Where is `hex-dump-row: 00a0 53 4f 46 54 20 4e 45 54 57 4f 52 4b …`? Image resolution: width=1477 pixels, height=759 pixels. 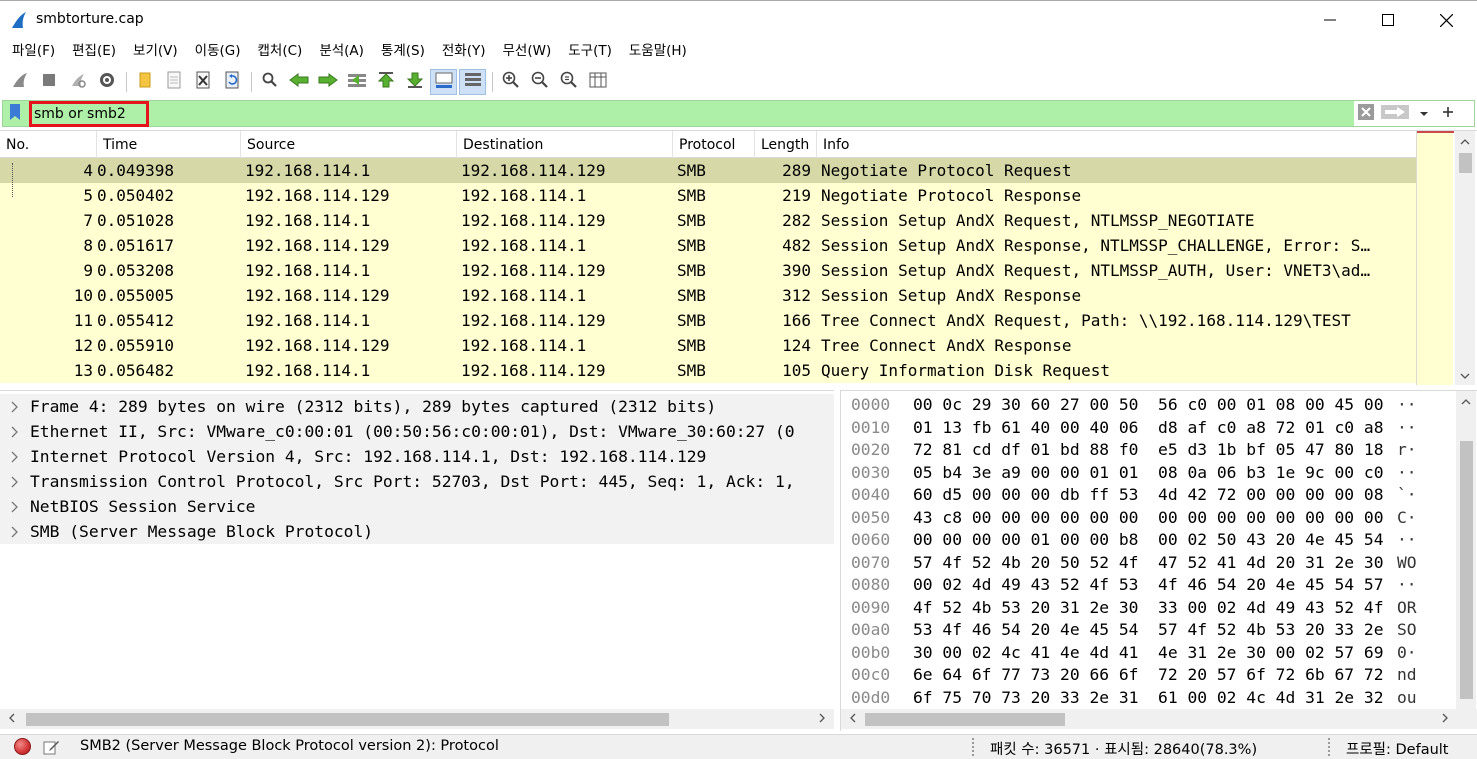 hex-dump-row: 00a0 53 4f 46 54 20 4e 45 54 57 4f 52 4b … is located at coordinates (1148, 631).